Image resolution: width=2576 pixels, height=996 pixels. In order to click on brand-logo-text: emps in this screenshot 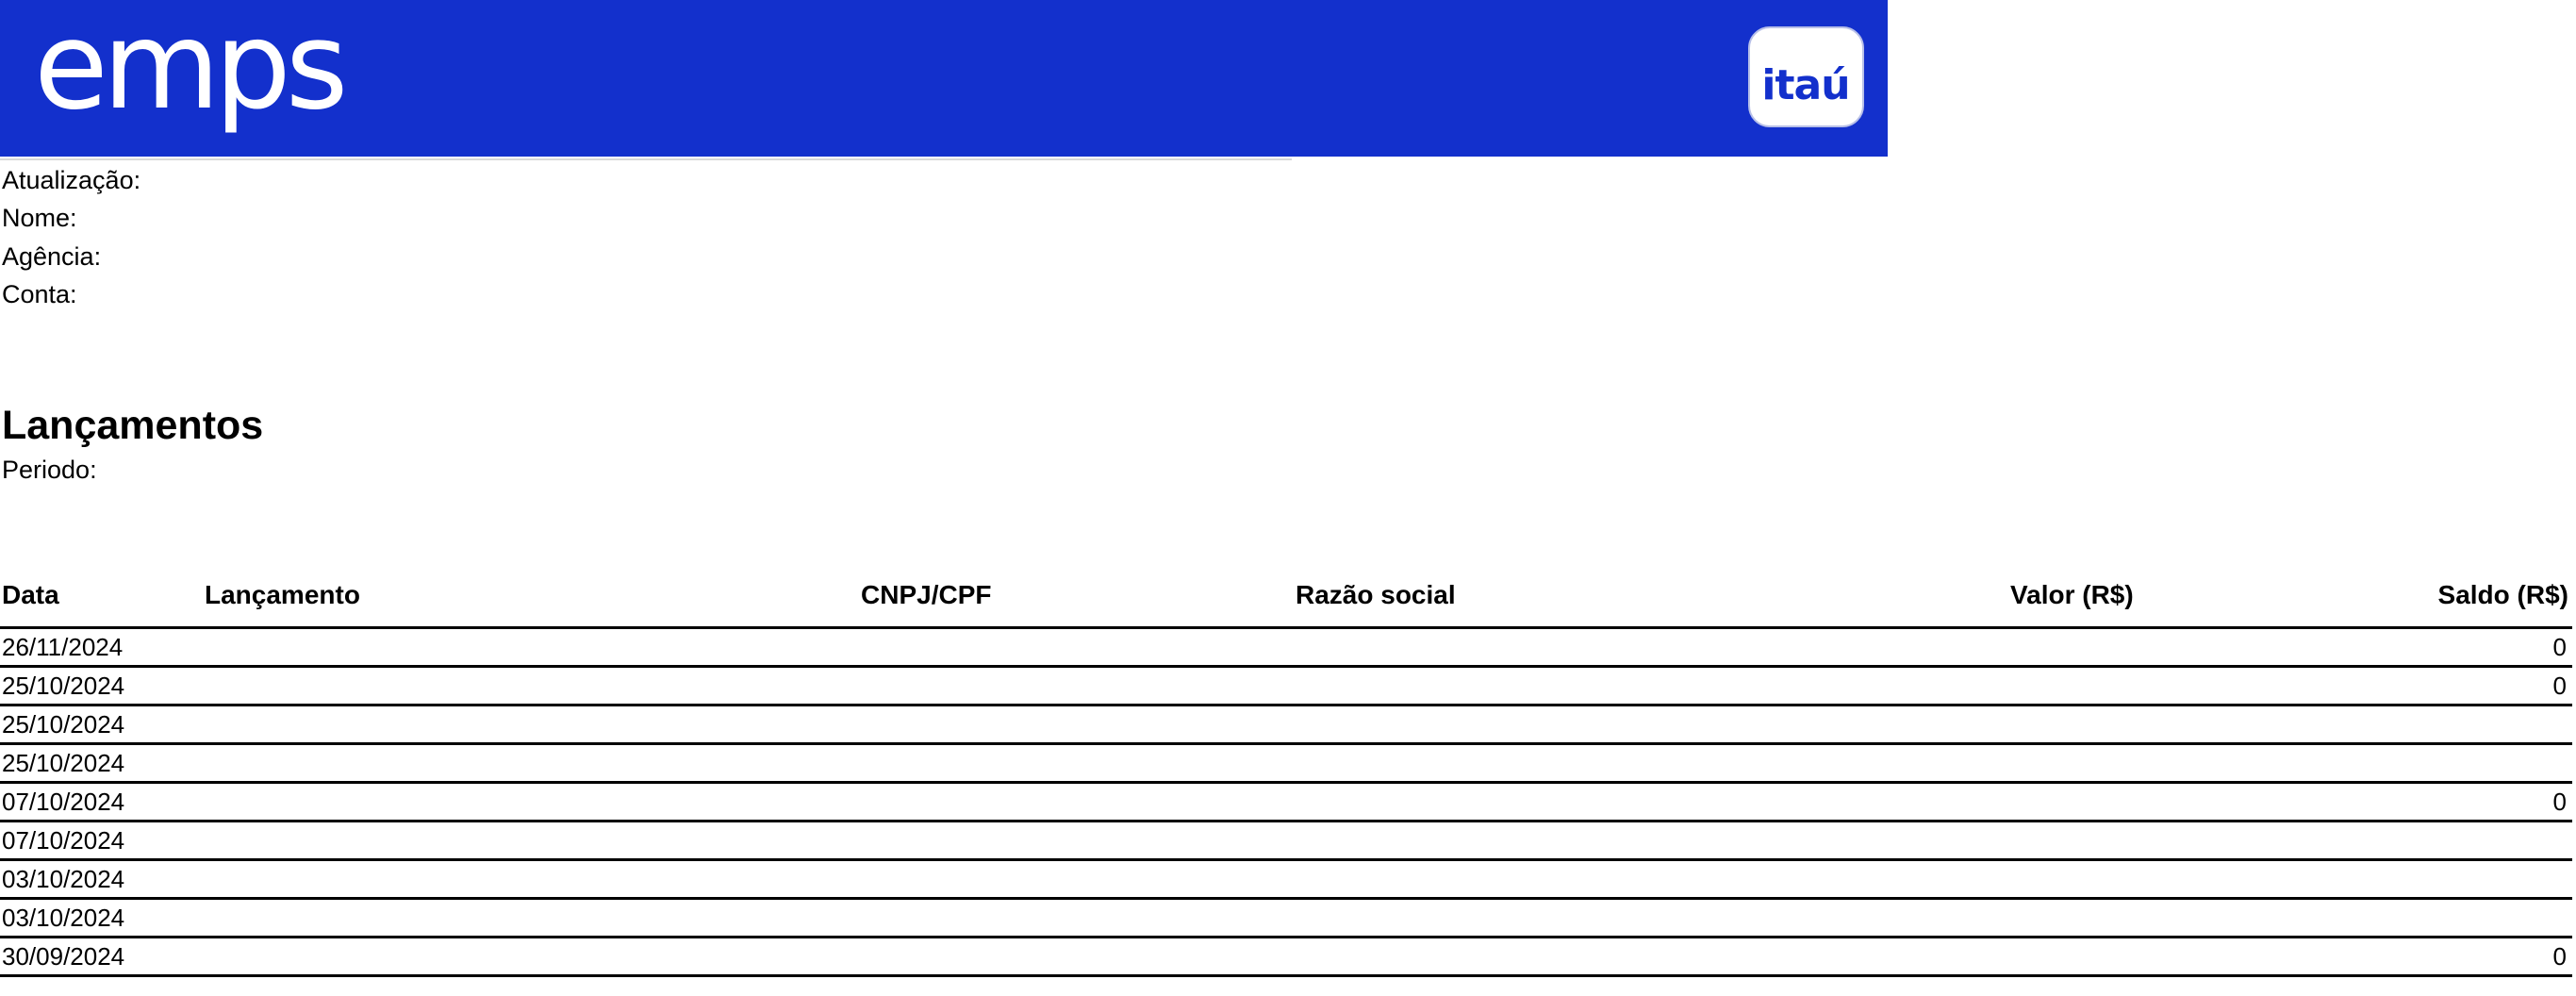, I will do `click(188, 72)`.